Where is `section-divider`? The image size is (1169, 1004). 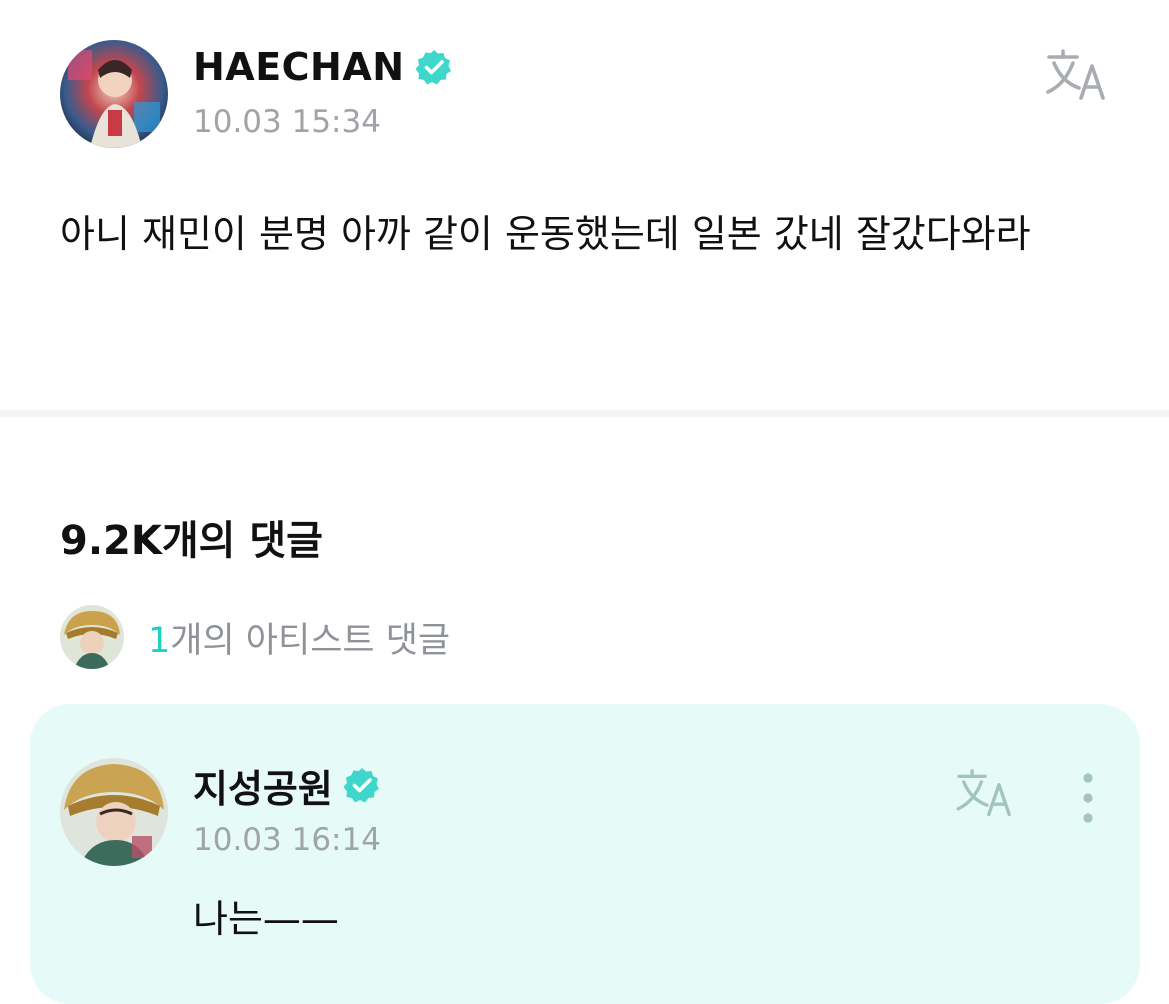 section-divider is located at coordinates (584, 413).